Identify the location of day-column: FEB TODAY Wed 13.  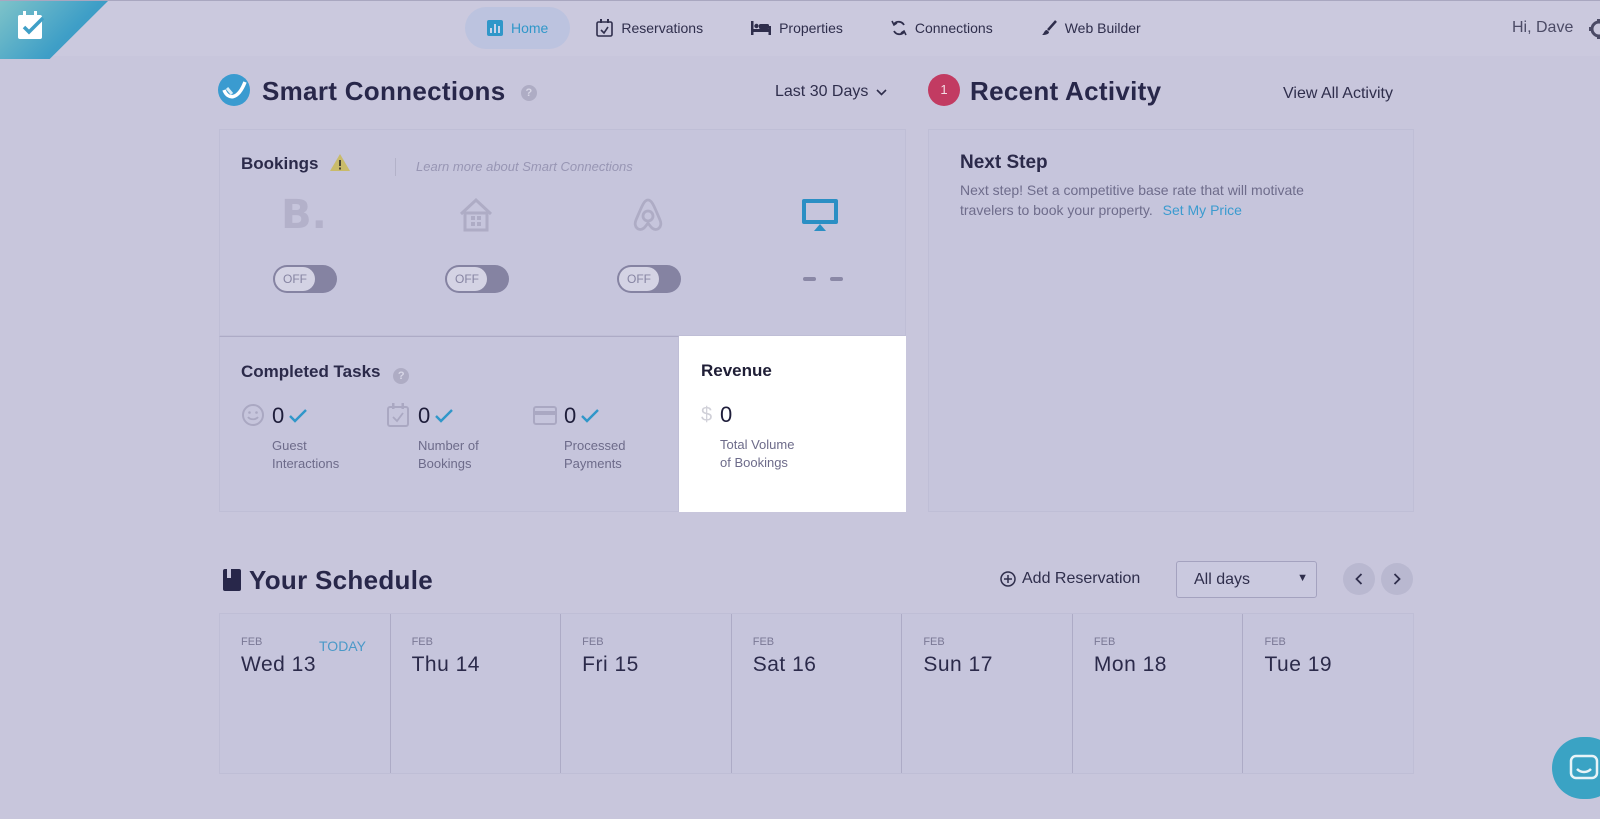
(305, 693).